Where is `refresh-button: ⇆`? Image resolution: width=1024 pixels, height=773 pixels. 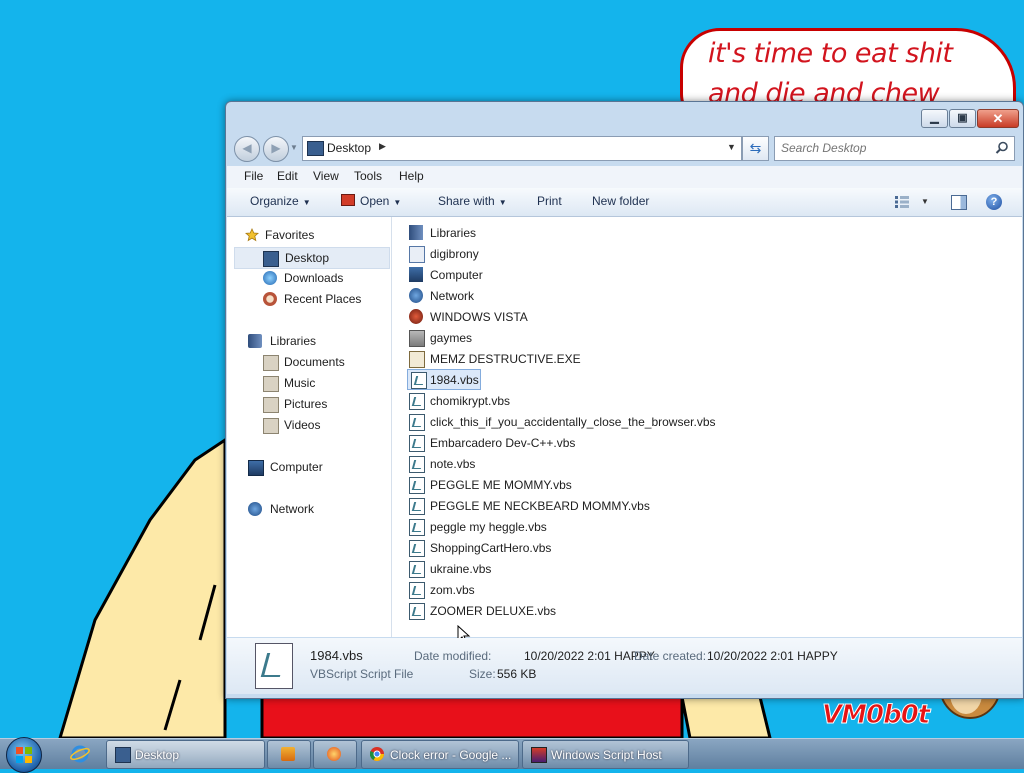 refresh-button: ⇆ is located at coordinates (755, 148).